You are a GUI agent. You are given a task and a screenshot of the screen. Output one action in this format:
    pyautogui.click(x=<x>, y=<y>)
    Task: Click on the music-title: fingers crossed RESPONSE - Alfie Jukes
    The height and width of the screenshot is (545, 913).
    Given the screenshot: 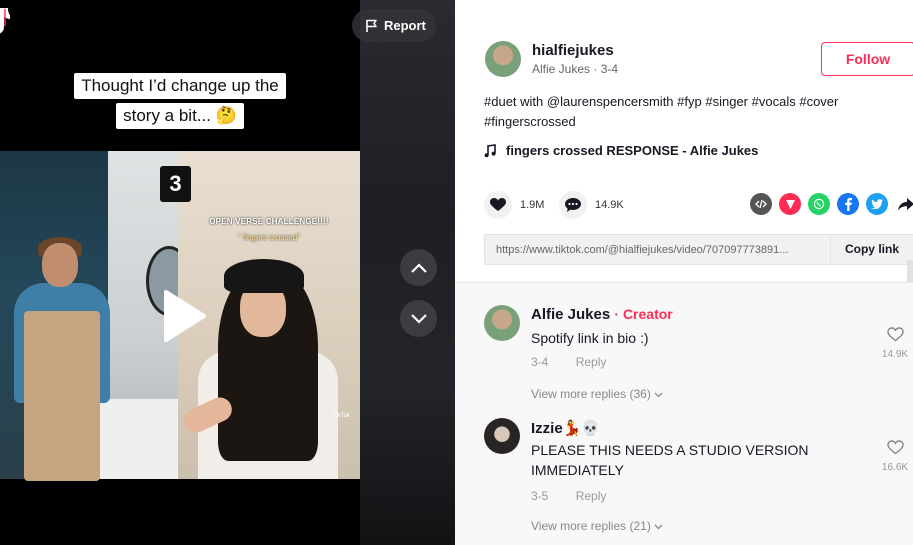 What is the action you would take?
    pyautogui.click(x=632, y=150)
    